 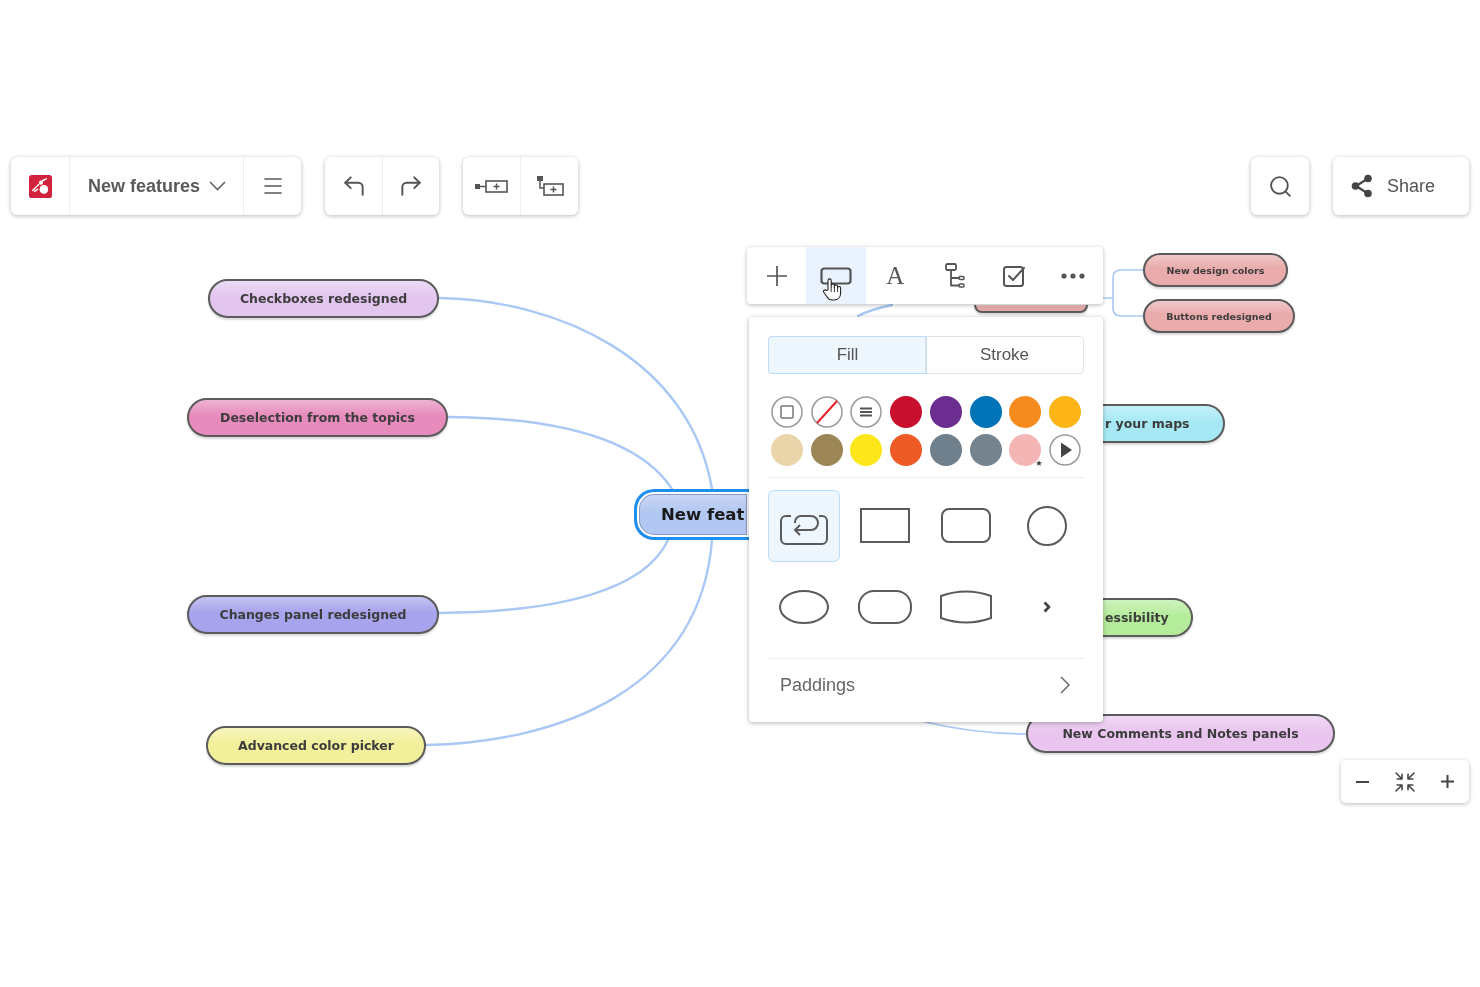 I want to click on mind-map-node: essibility, so click(x=1148, y=617).